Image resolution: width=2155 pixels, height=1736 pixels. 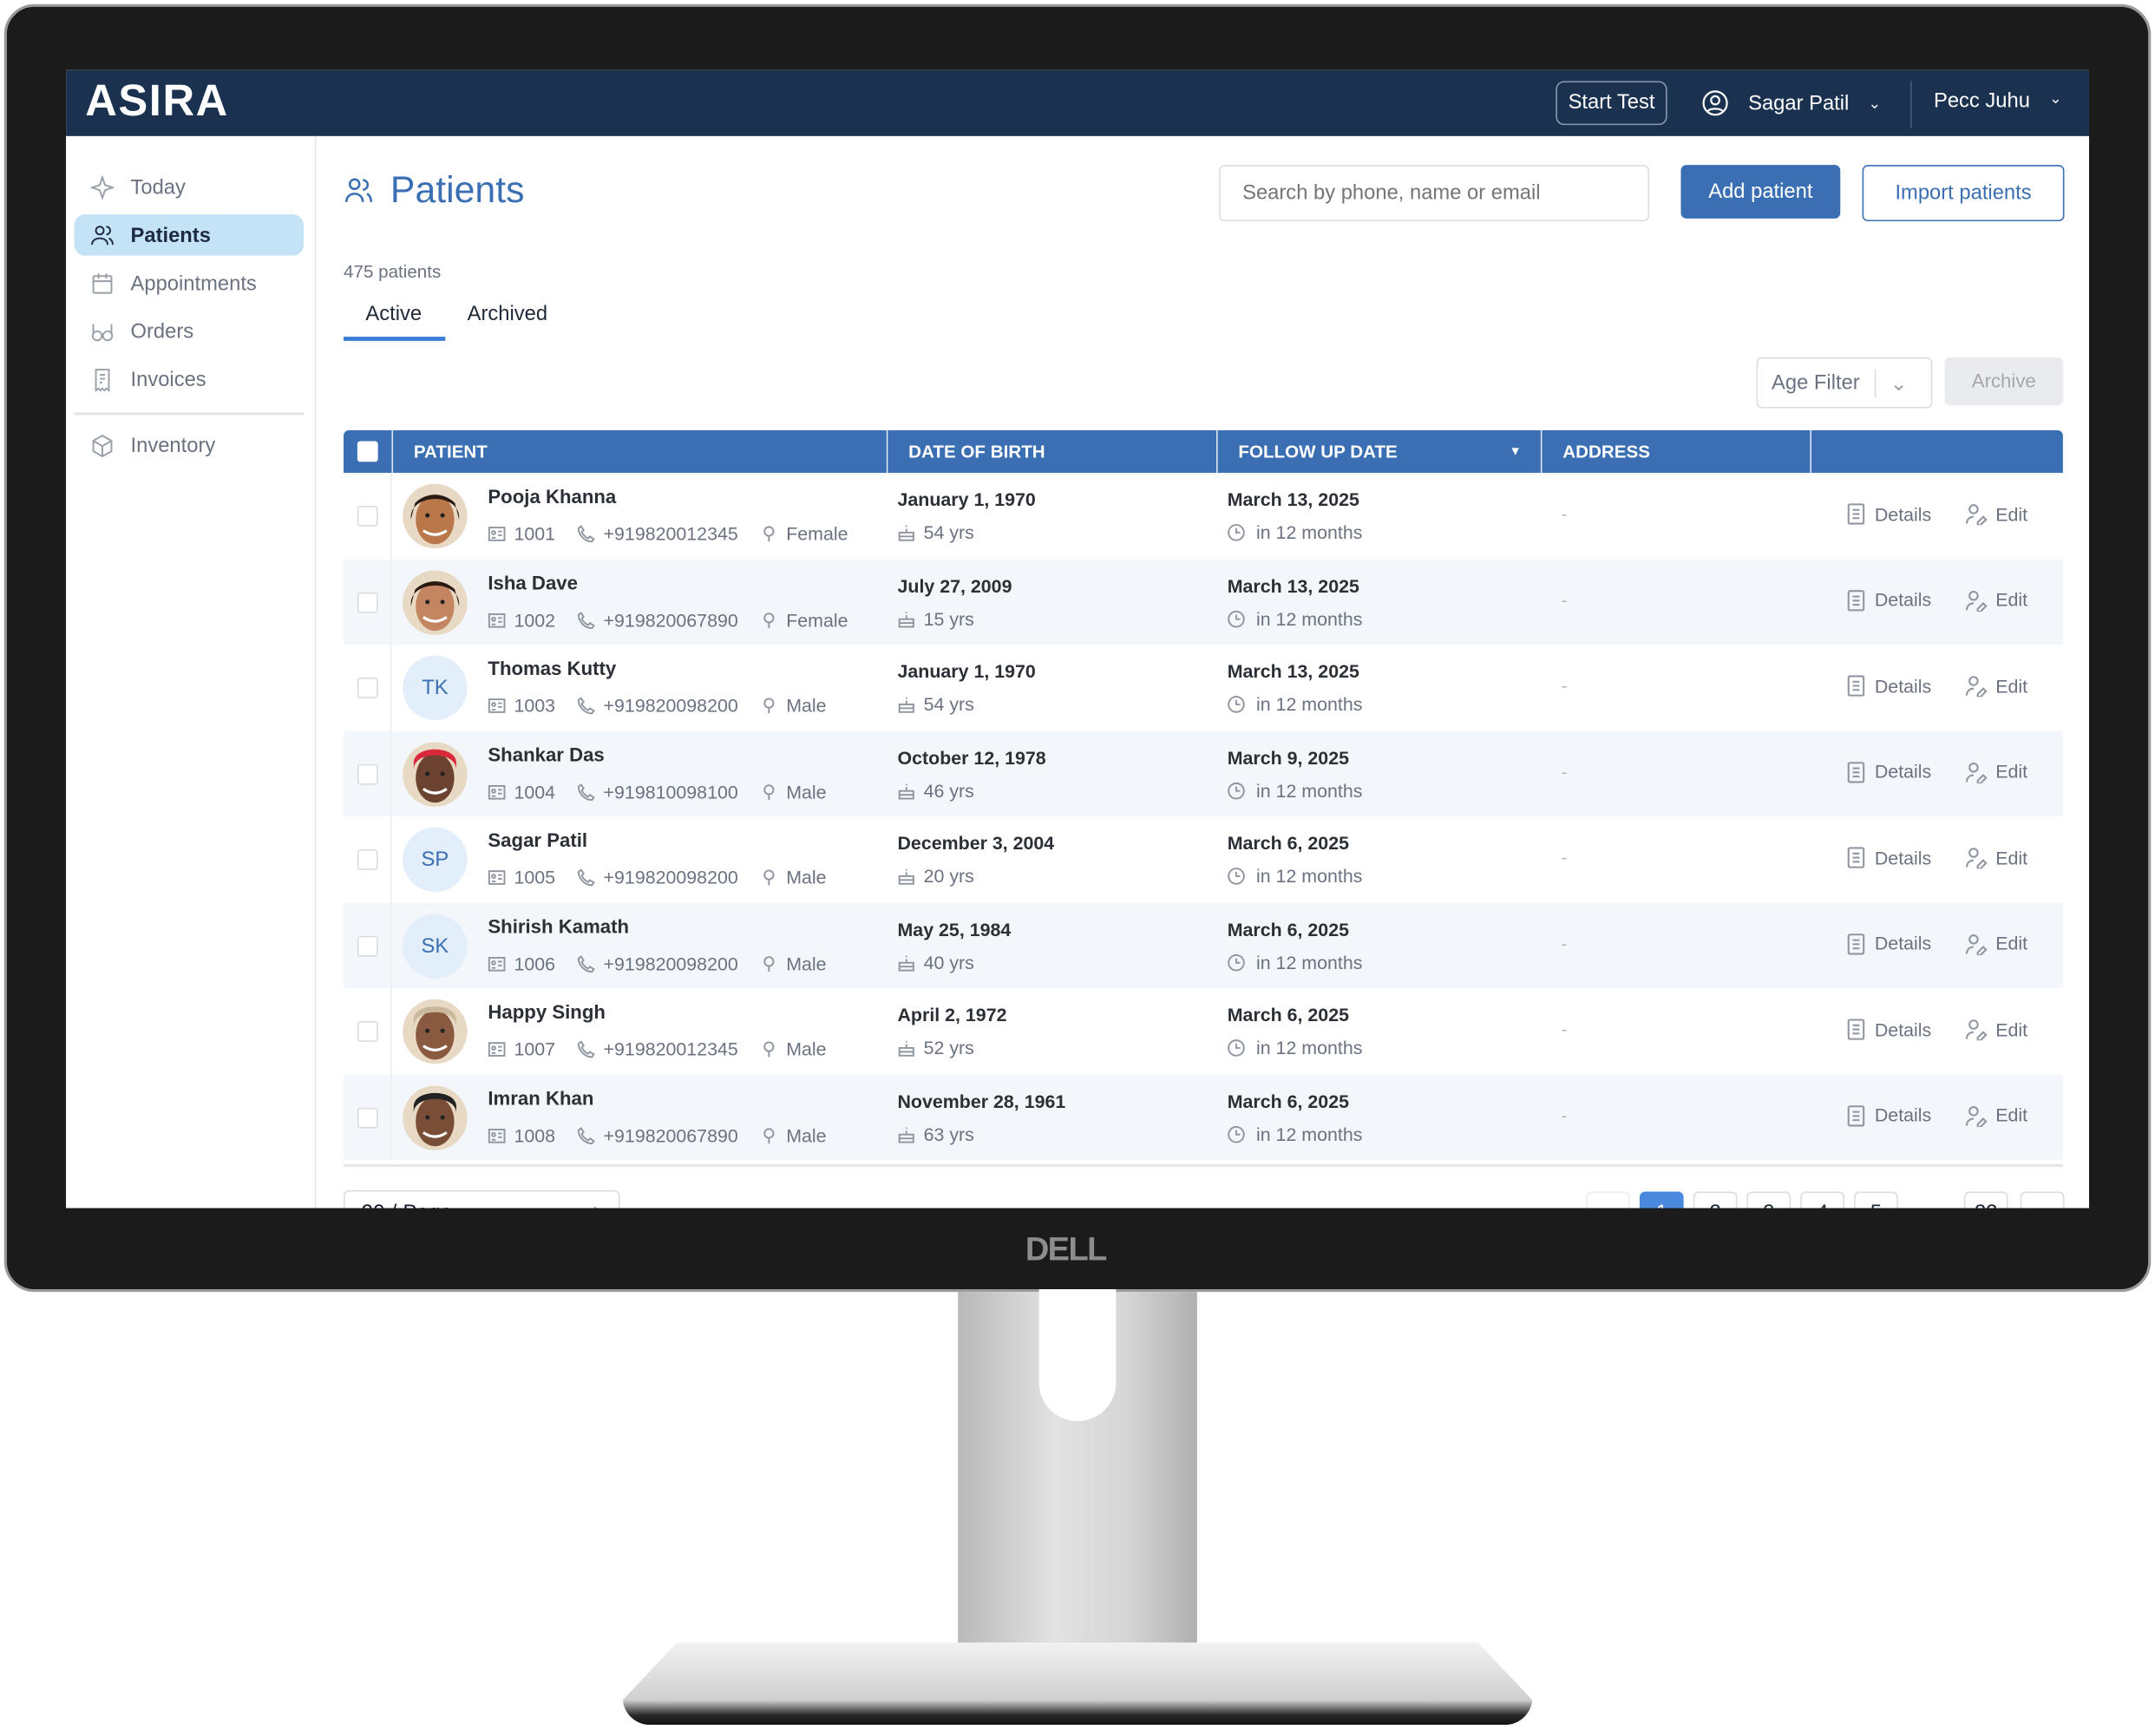 I want to click on patient-name: Shirish Kamath, so click(x=558, y=925).